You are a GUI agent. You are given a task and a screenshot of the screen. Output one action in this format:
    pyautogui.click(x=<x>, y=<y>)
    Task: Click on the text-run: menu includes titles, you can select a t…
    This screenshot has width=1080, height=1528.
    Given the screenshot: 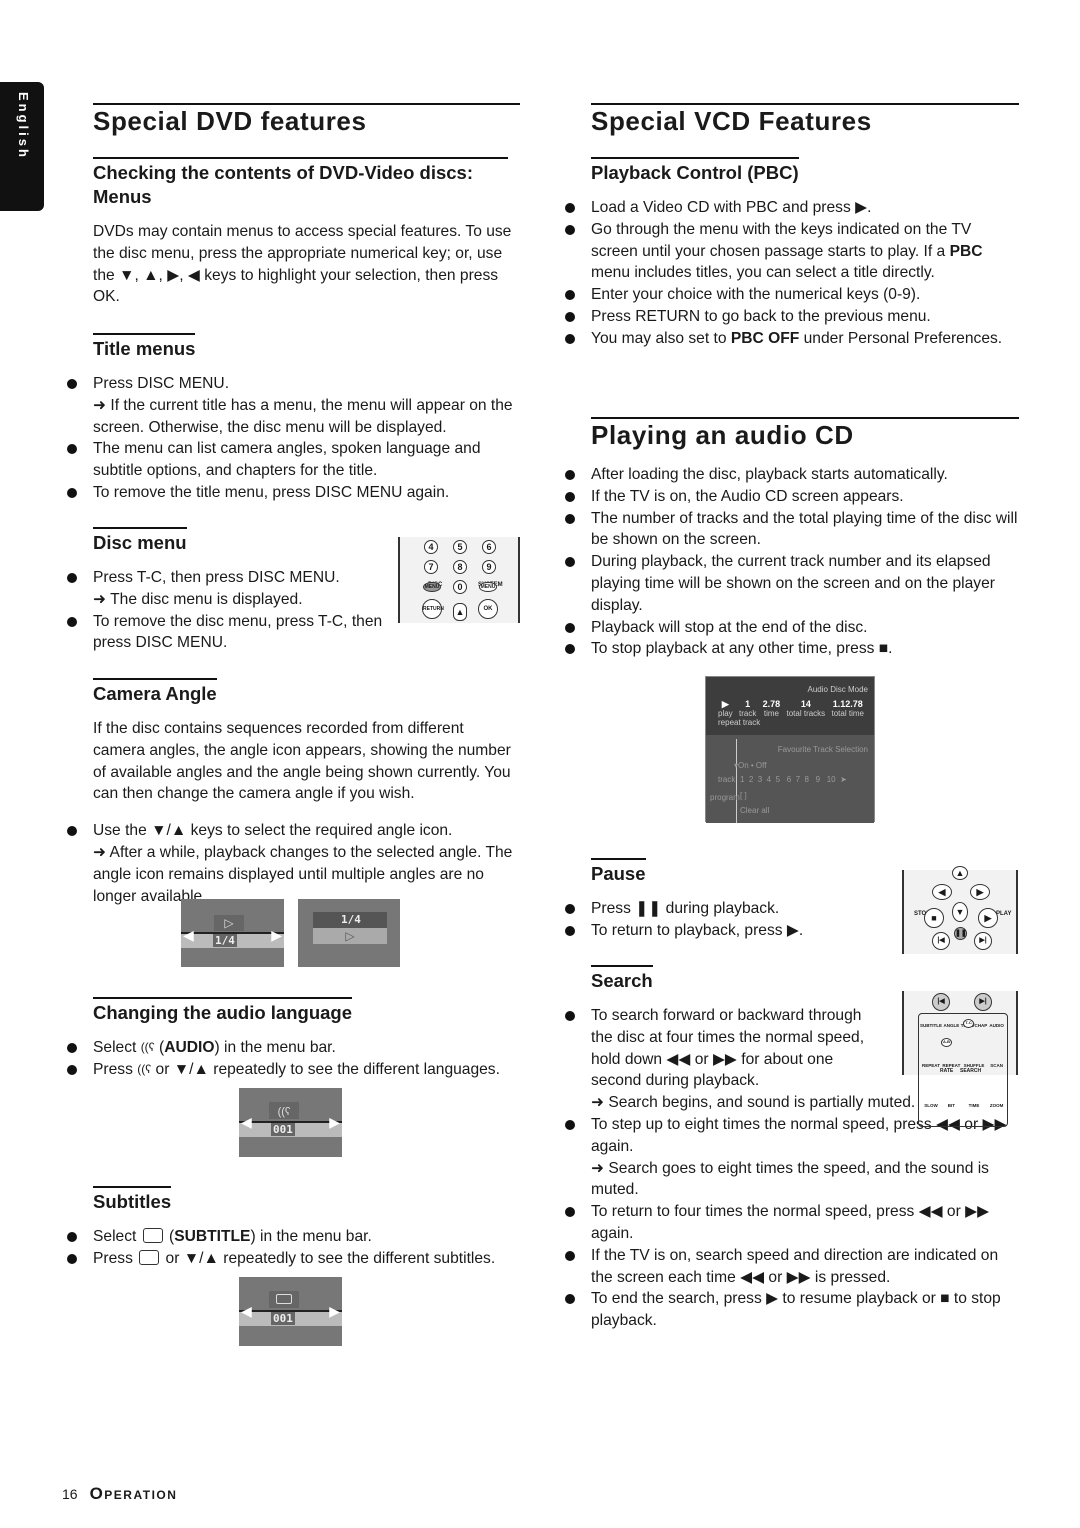 What is the action you would take?
    pyautogui.click(x=763, y=273)
    